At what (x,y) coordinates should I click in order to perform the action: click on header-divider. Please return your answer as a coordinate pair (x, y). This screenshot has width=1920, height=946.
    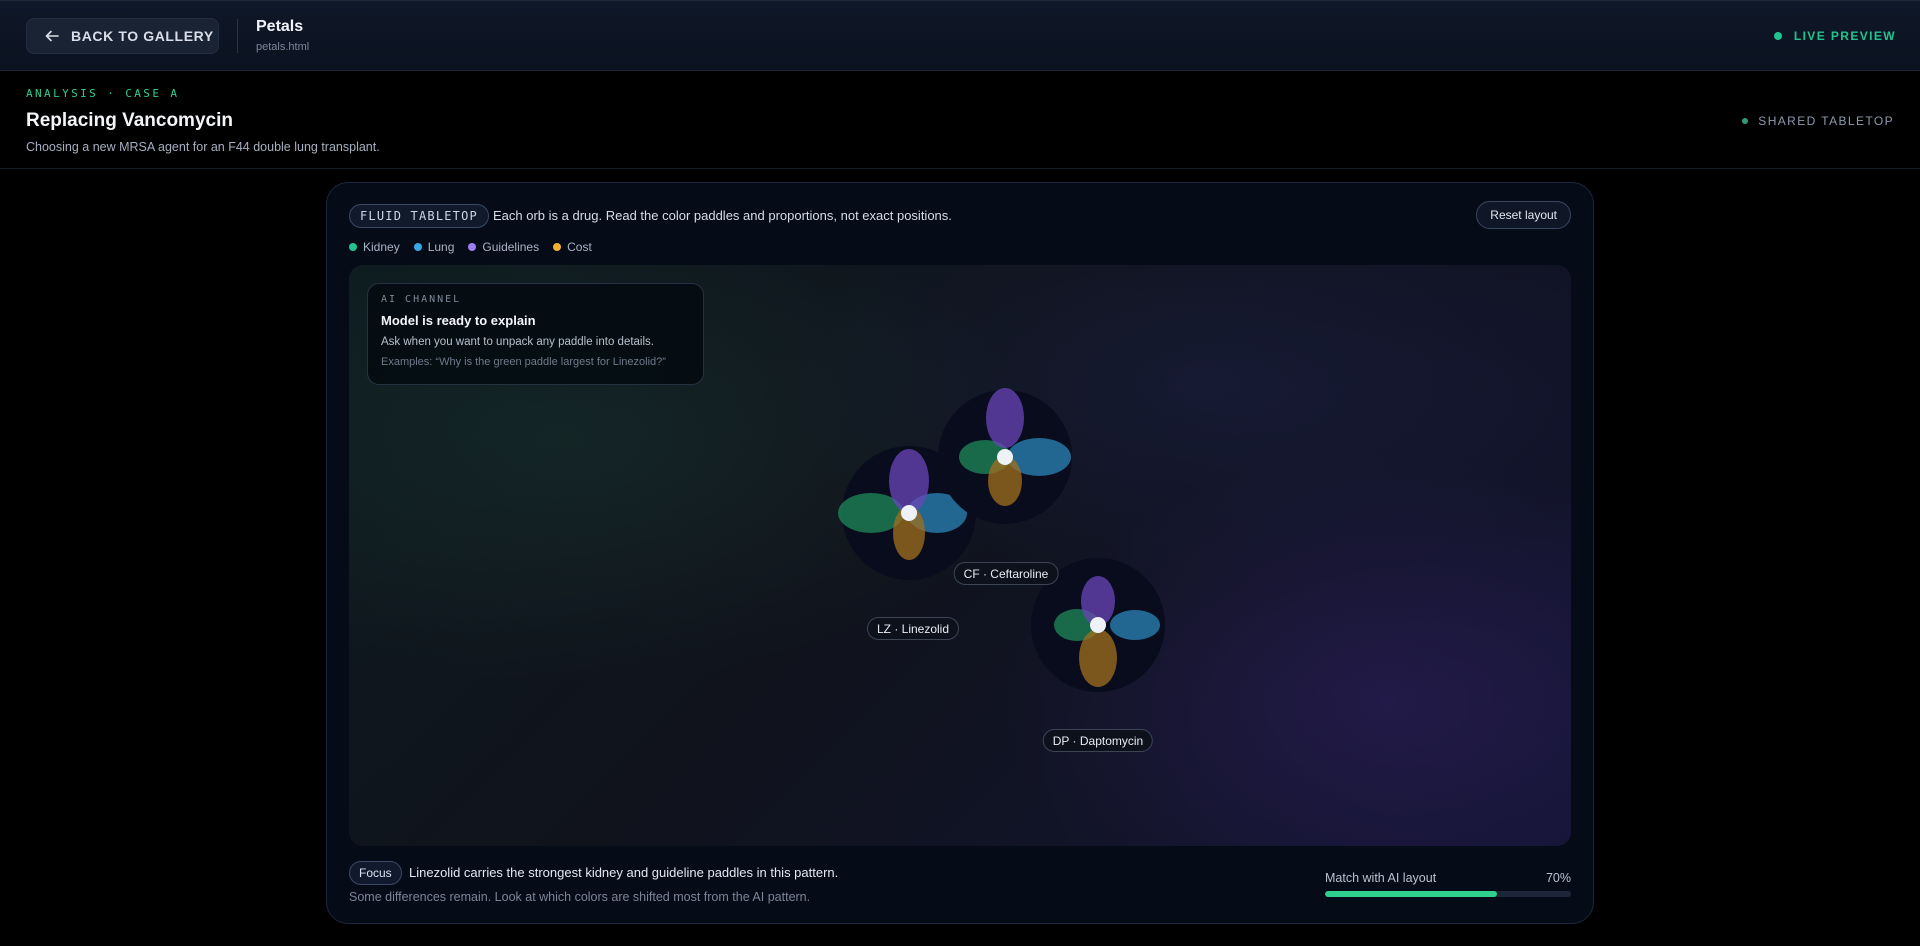
    Looking at the image, I should click on (960, 168).